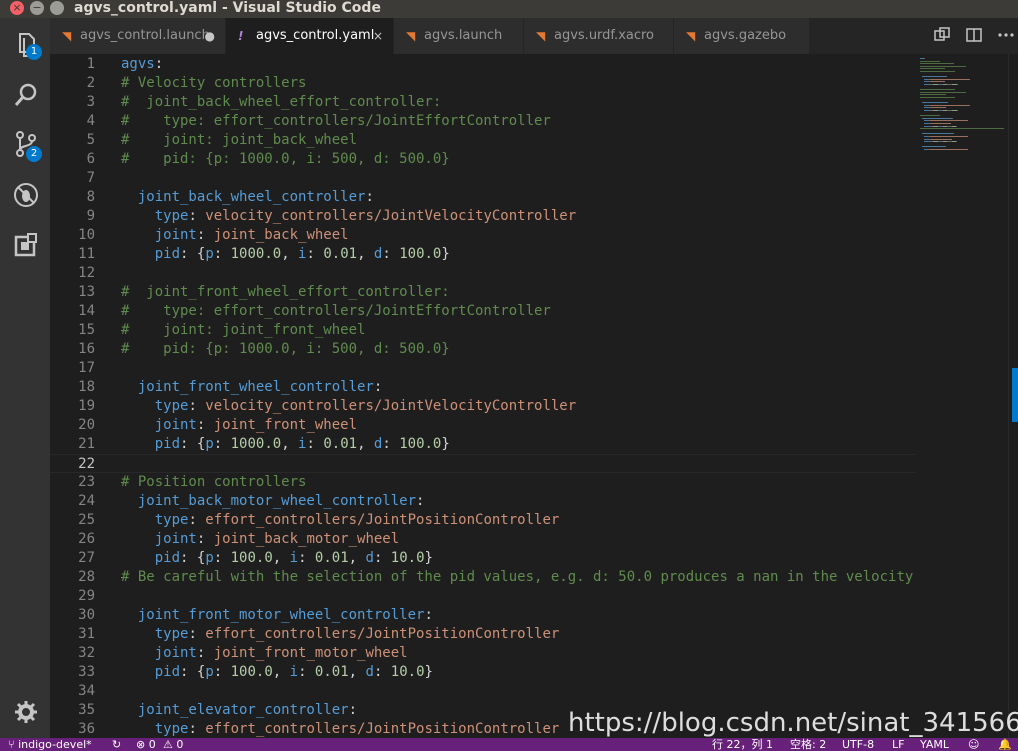 The width and height of the screenshot is (1018, 751). What do you see at coordinates (483, 672) in the screenshot?
I see `code-line: 33 pid: {p: 100.0, i: 0.01, d: 10.0}` at bounding box center [483, 672].